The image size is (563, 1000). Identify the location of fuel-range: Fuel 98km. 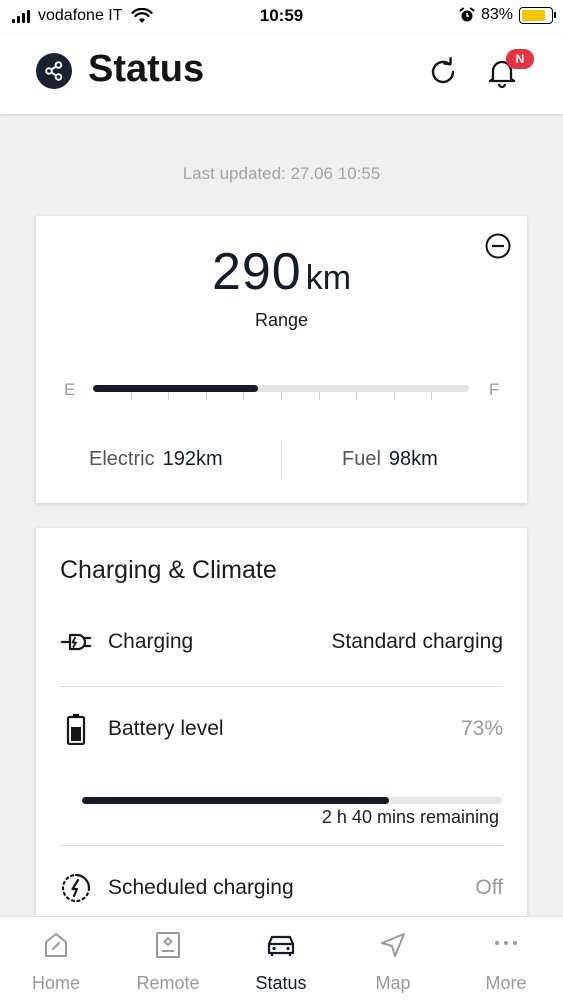
(390, 459).